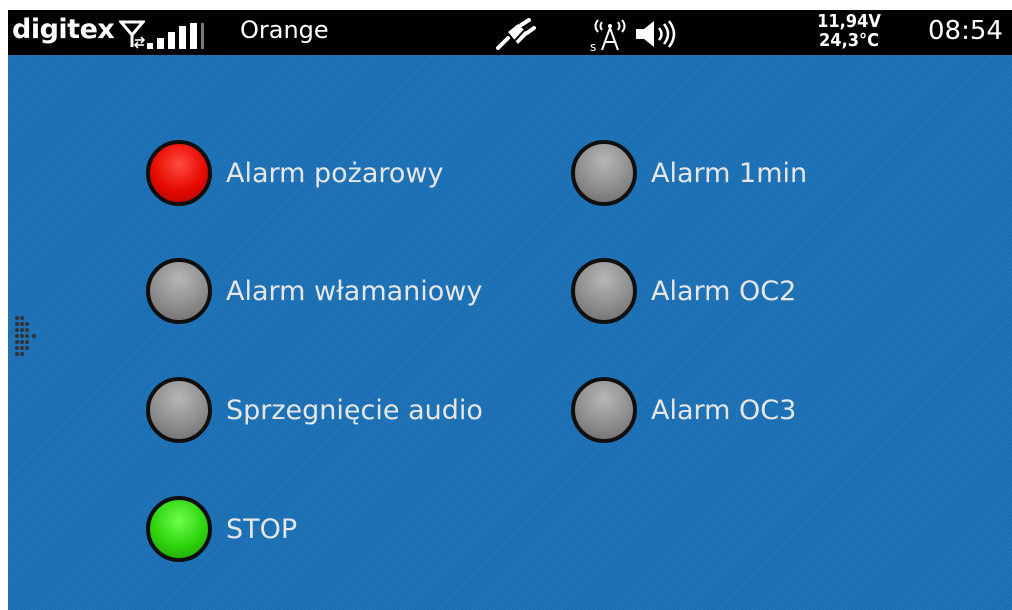  I want to click on indicator-light-green, so click(179, 529).